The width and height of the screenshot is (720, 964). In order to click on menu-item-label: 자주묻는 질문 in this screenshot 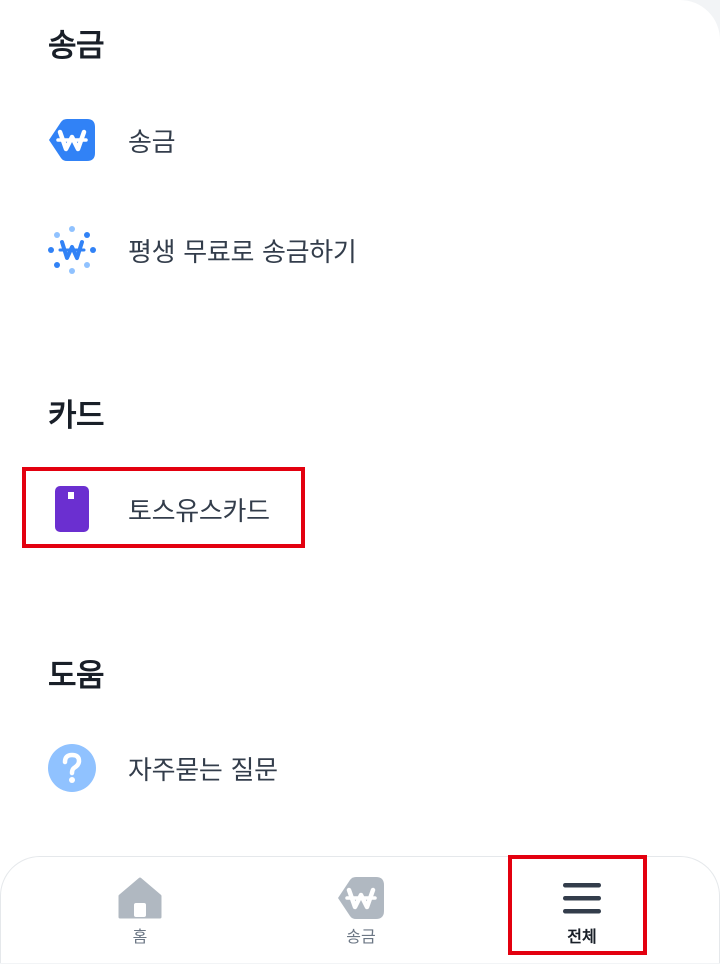, I will do `click(203, 770)`.